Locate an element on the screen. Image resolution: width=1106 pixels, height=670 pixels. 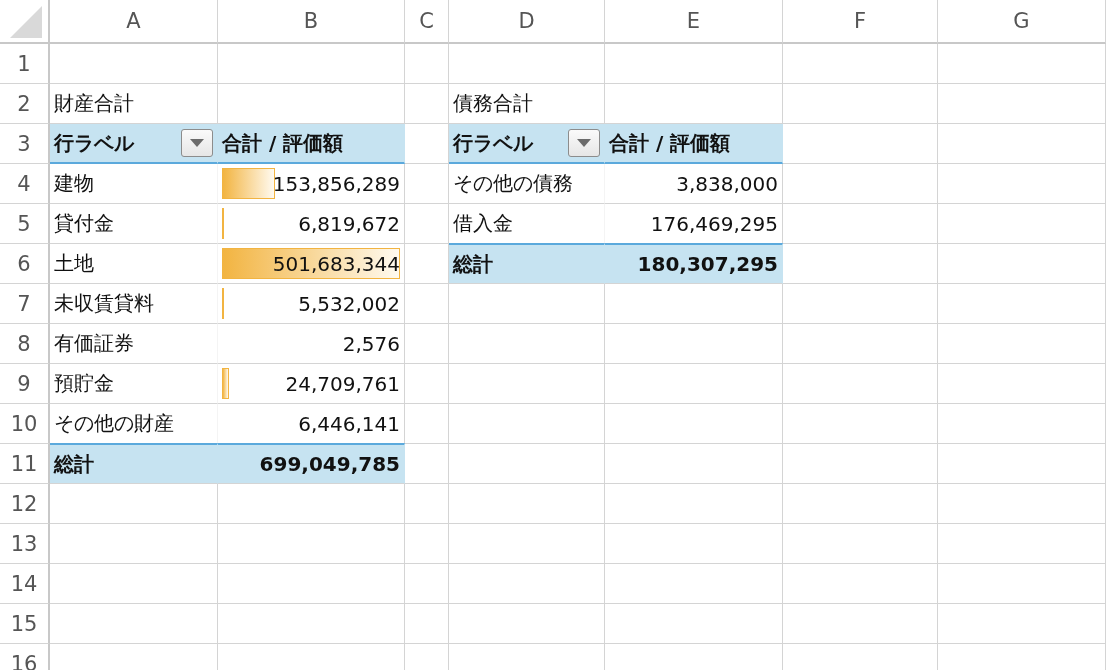
row-header: 6 is located at coordinates (25, 264).